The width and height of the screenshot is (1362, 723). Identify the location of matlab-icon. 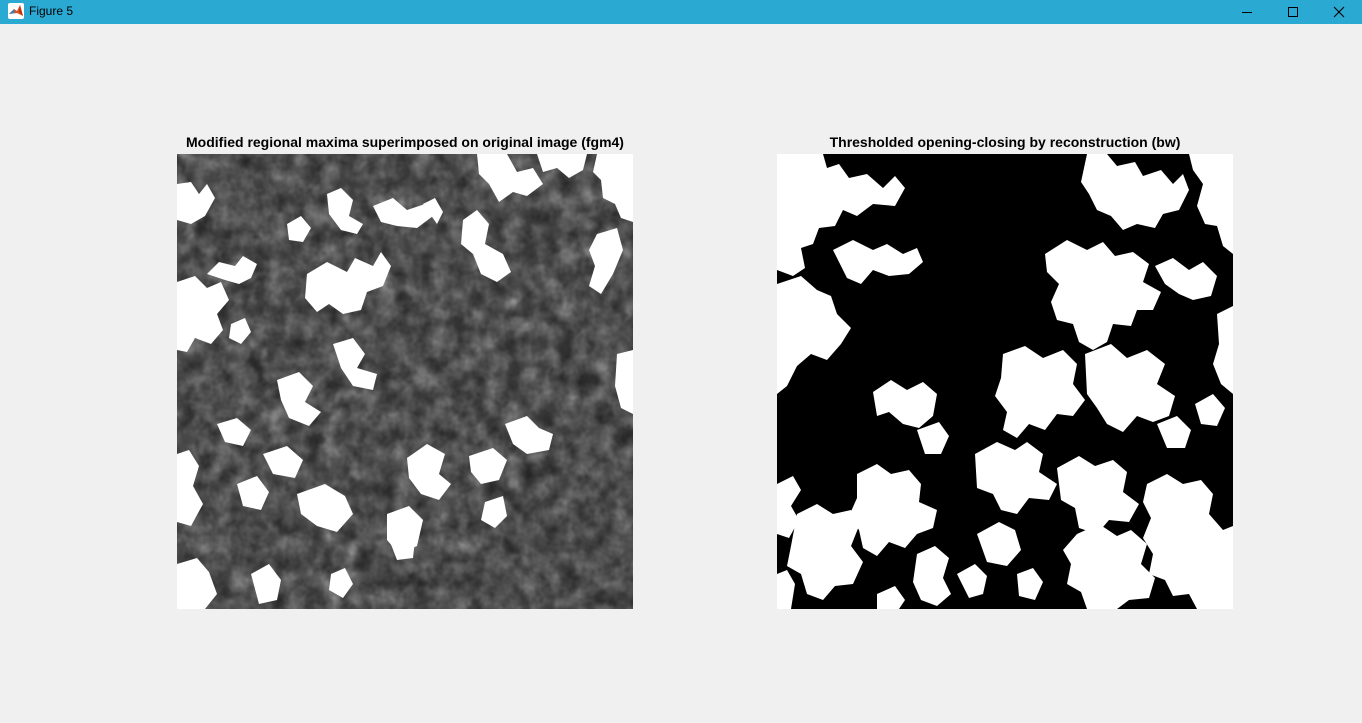
(16, 11).